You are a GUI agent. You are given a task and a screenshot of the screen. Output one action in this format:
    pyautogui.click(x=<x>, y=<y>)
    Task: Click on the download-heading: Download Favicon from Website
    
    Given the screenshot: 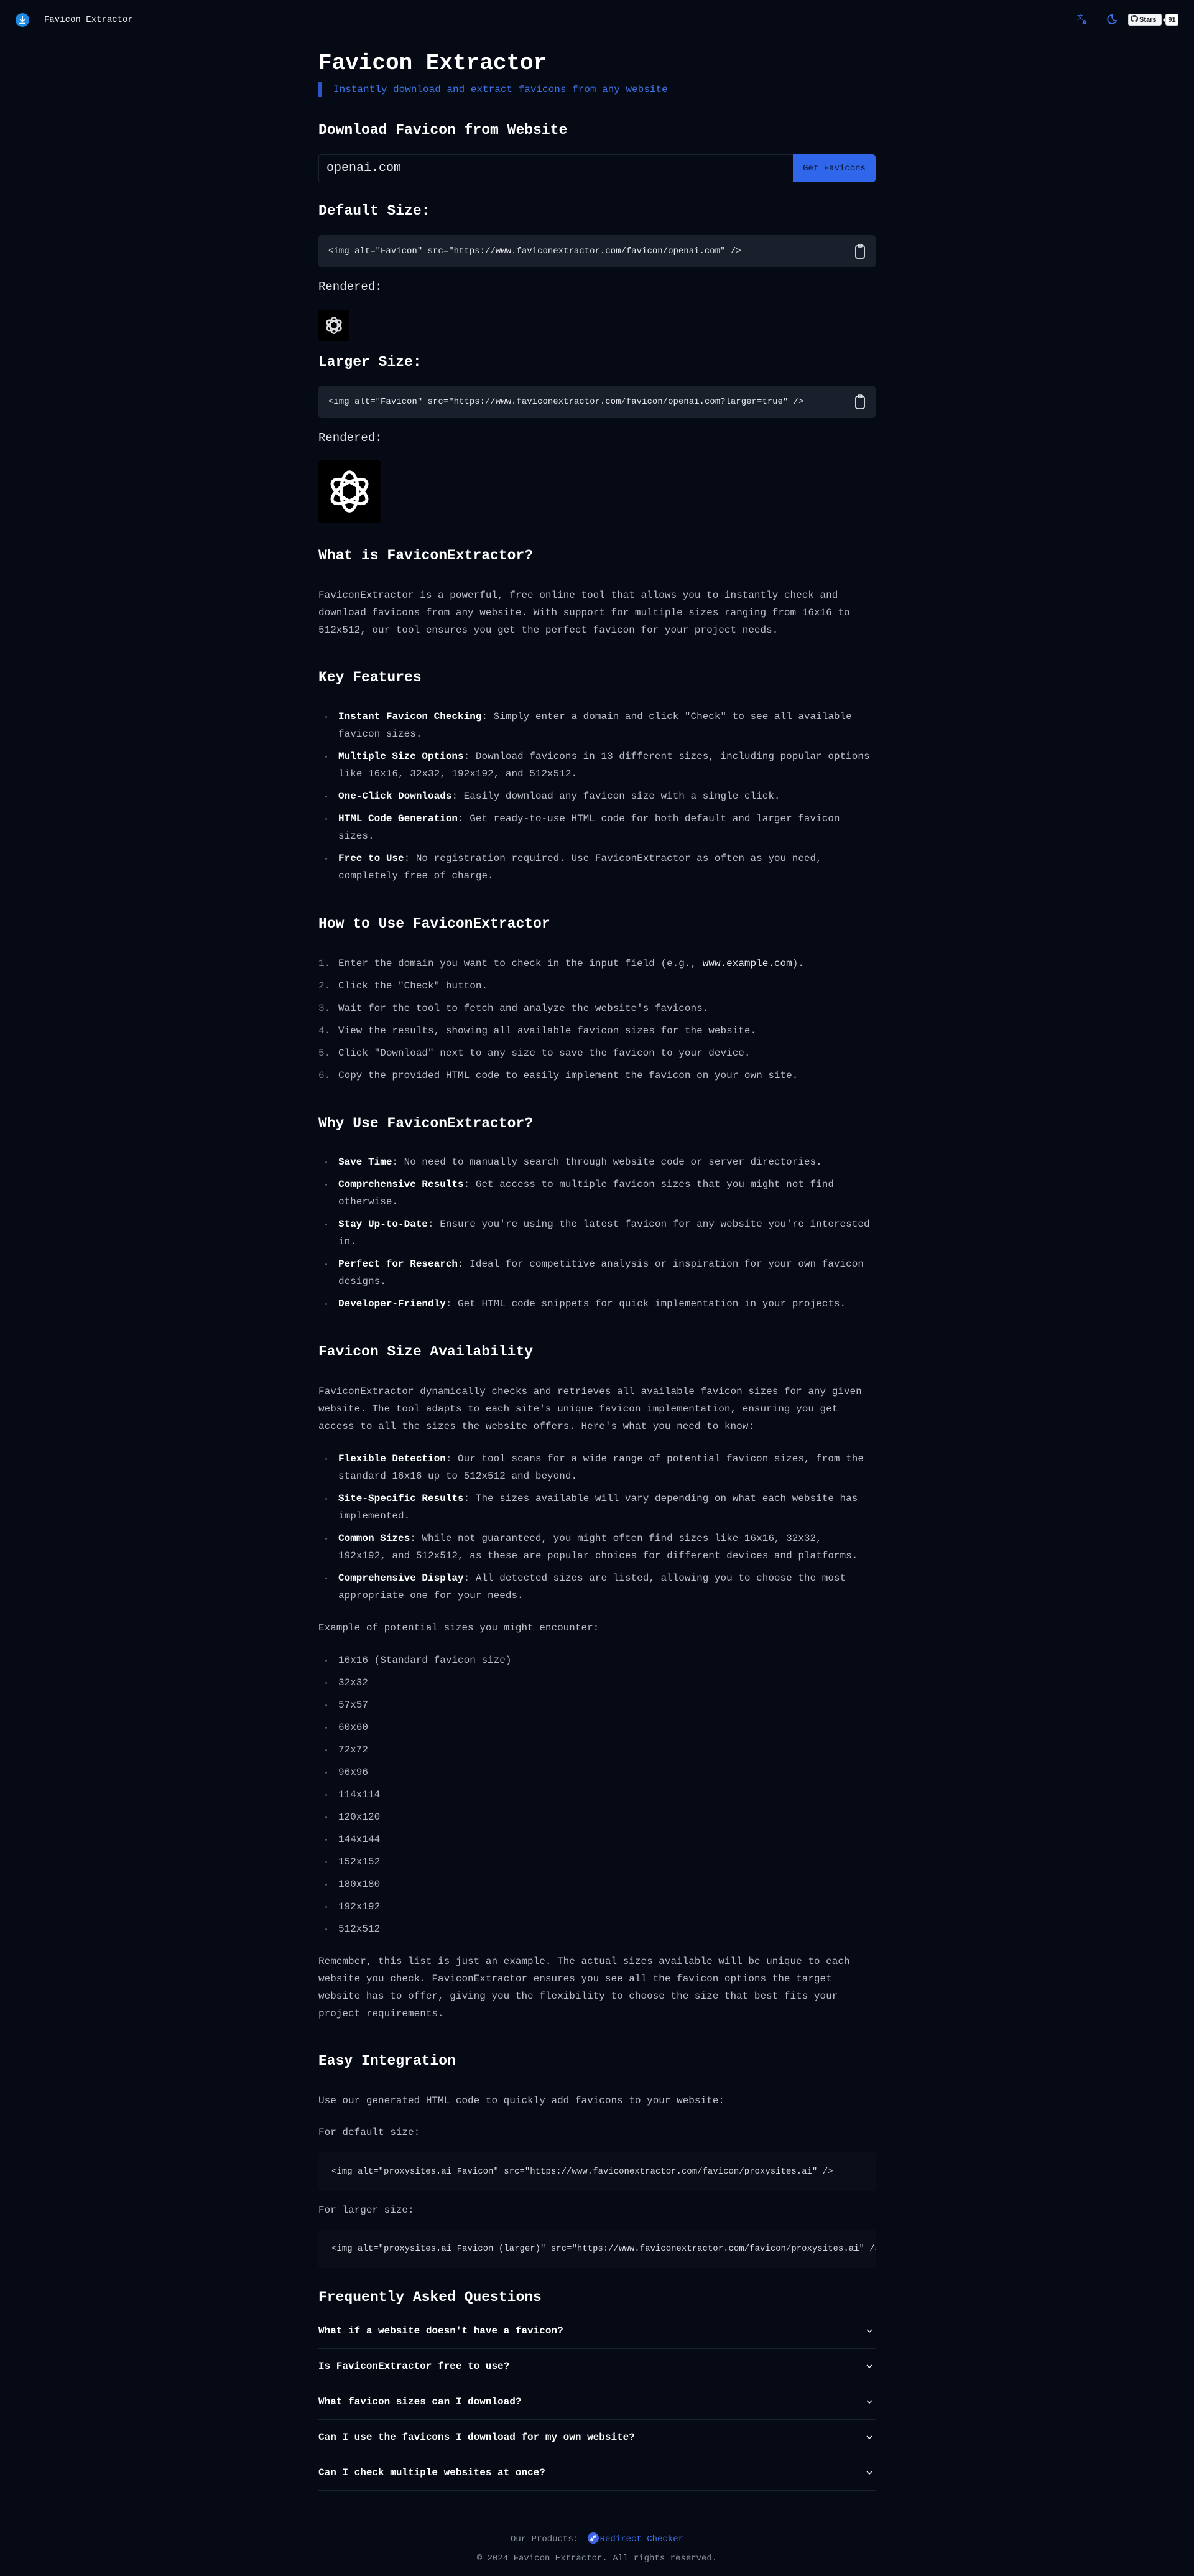 What is the action you would take?
    pyautogui.click(x=443, y=130)
    